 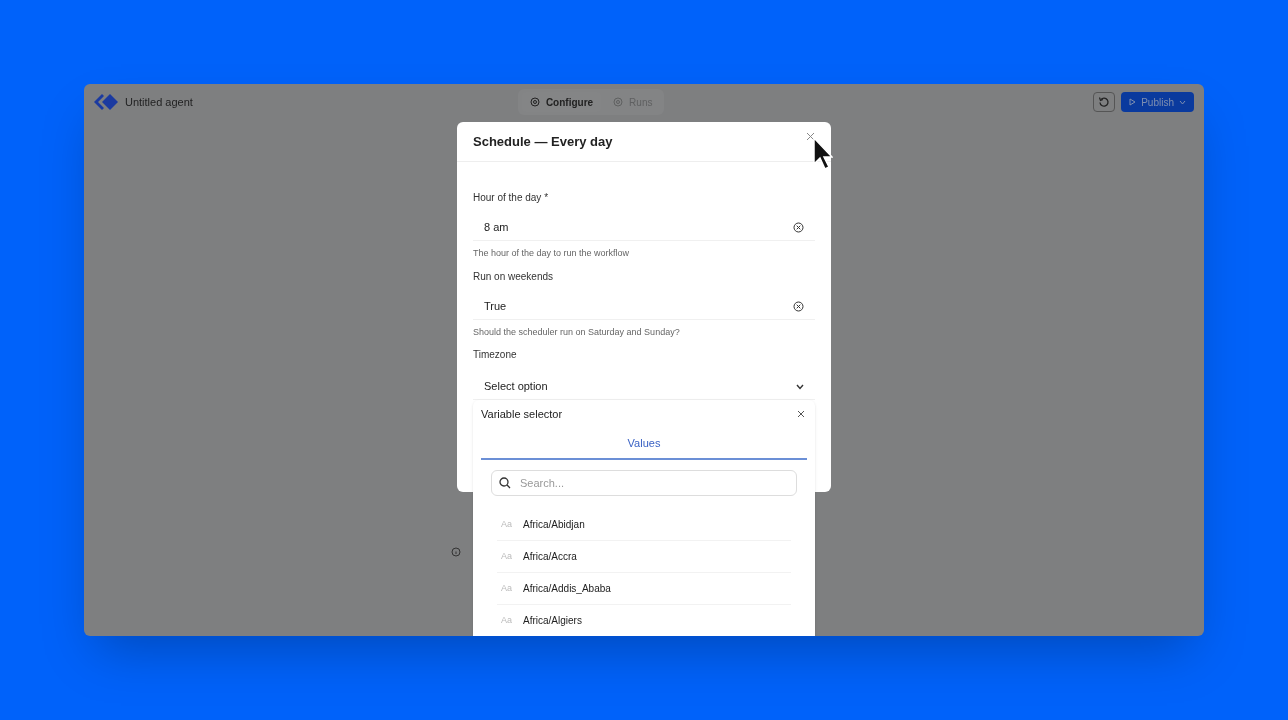 I want to click on field-label: Run on weekends, so click(x=513, y=276).